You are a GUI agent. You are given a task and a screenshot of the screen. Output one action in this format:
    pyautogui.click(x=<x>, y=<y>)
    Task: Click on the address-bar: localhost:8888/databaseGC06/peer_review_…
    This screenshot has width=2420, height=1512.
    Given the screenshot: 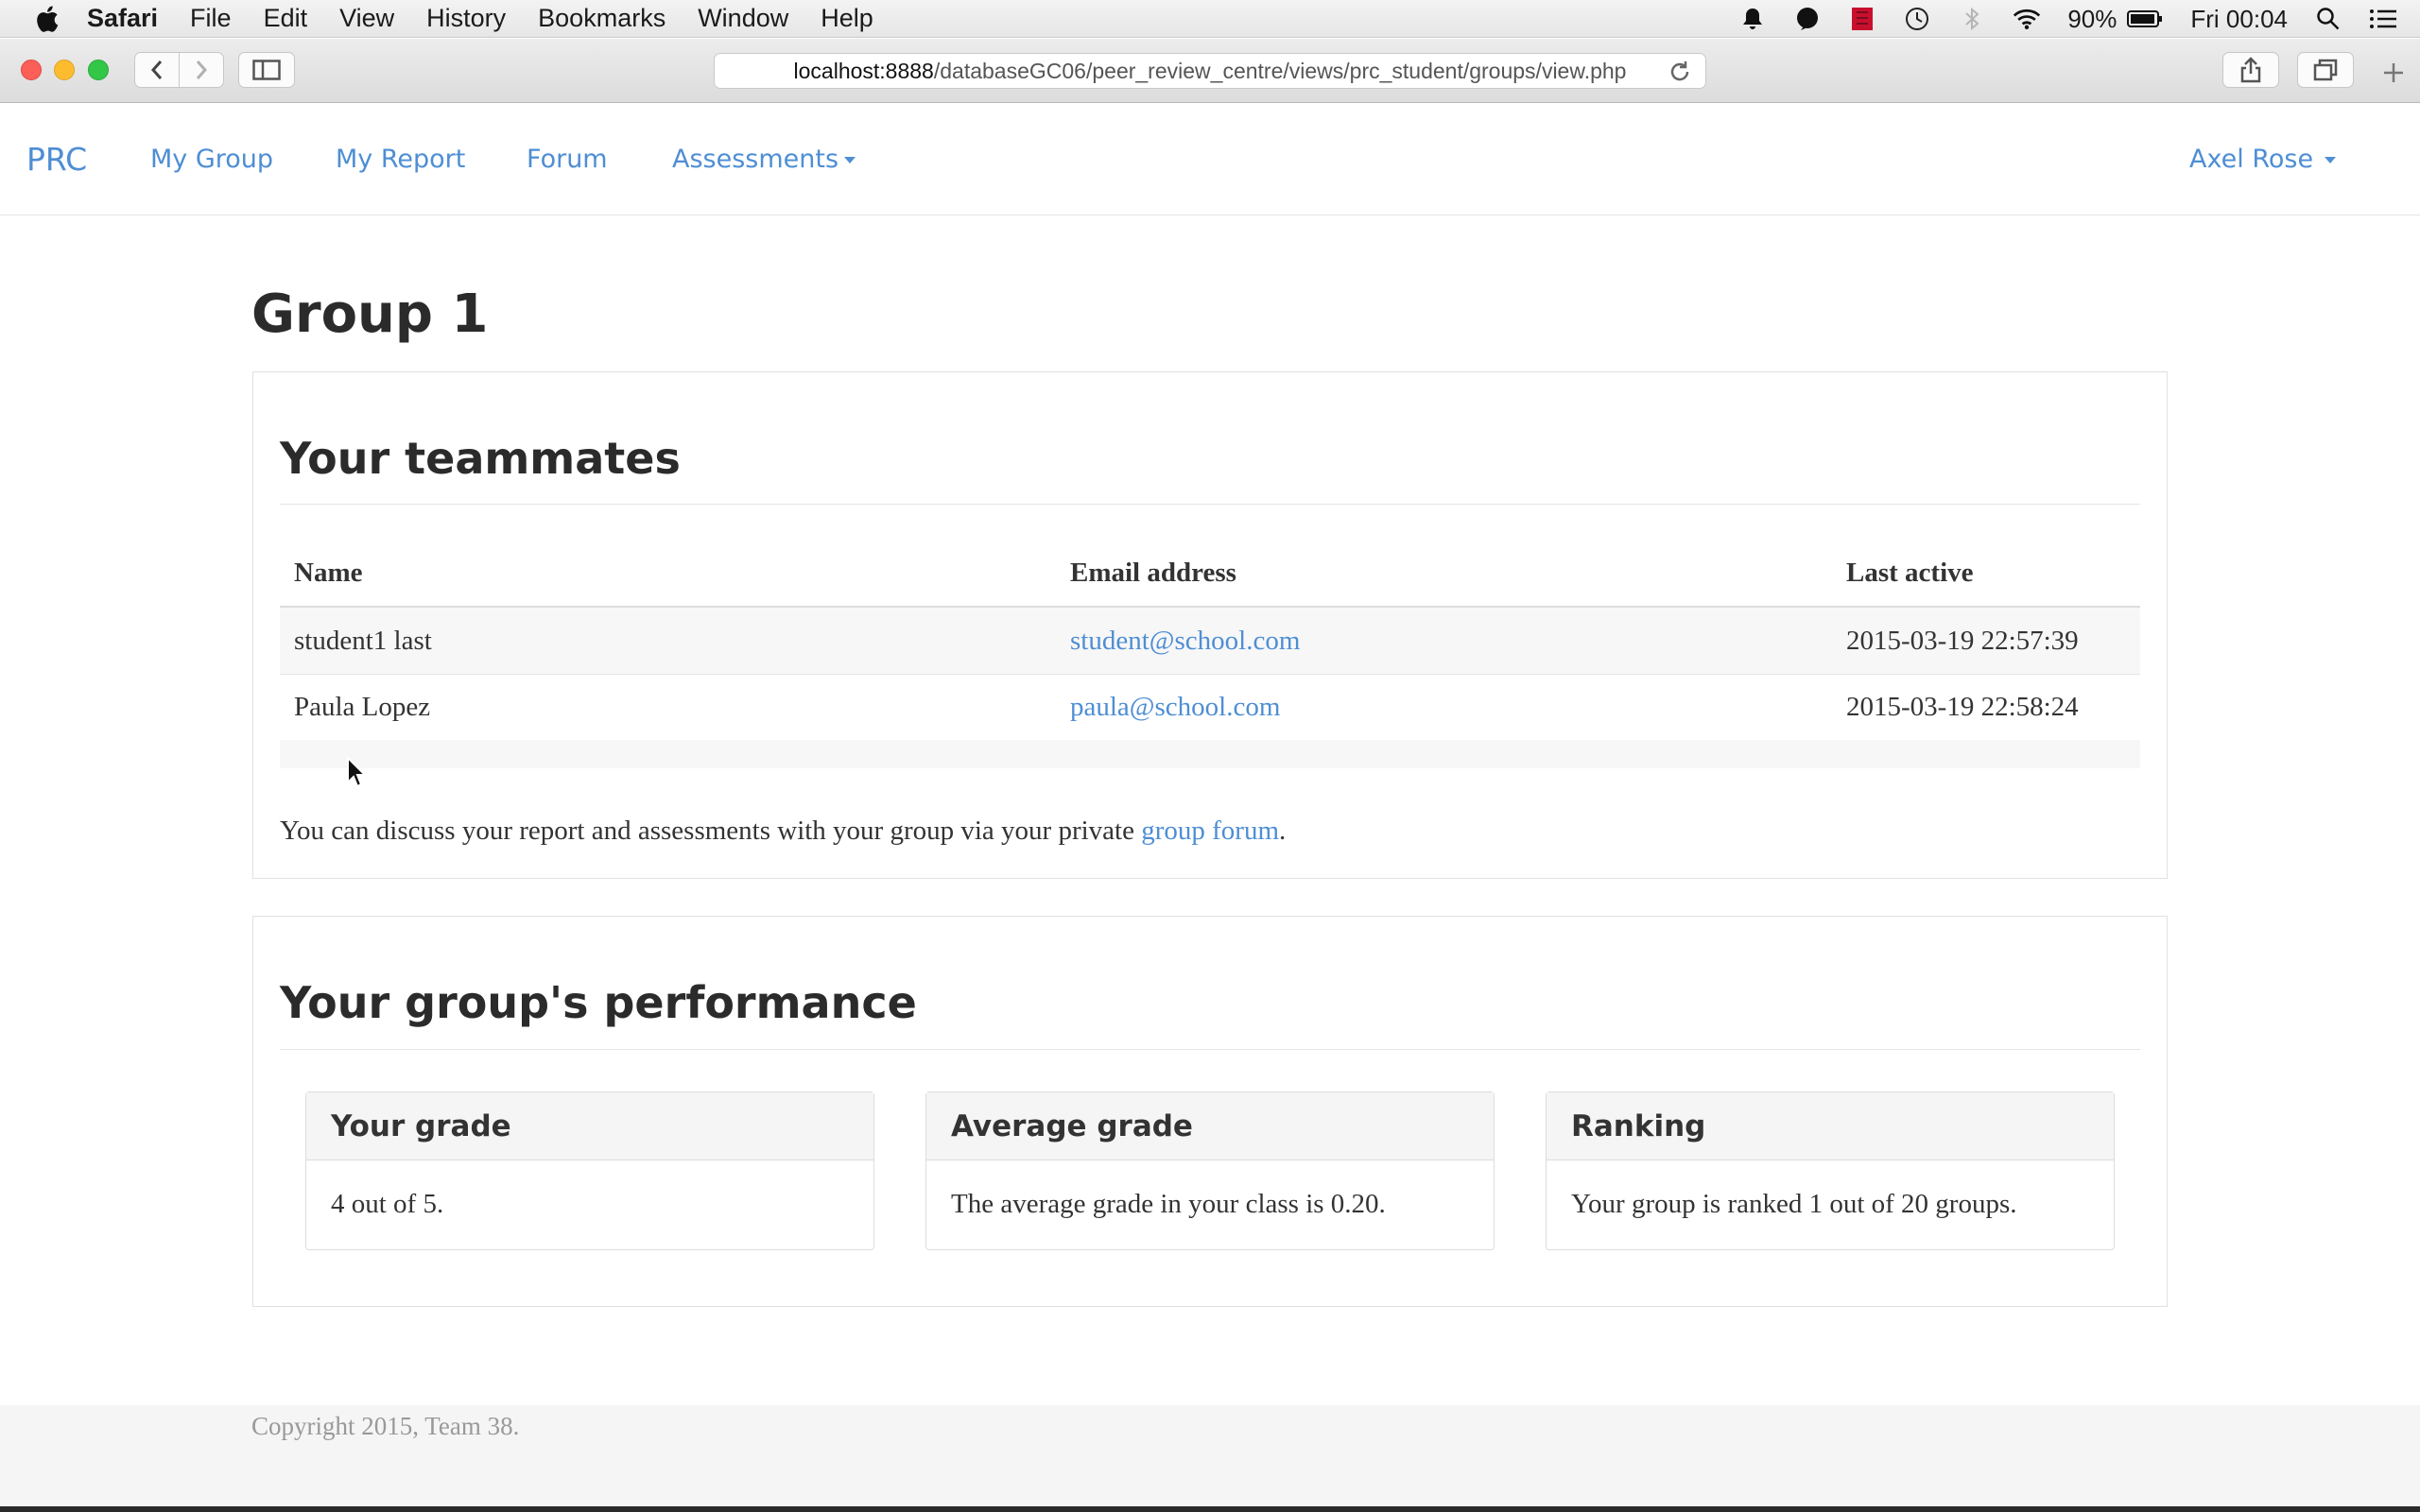 What is the action you would take?
    pyautogui.click(x=1210, y=71)
    